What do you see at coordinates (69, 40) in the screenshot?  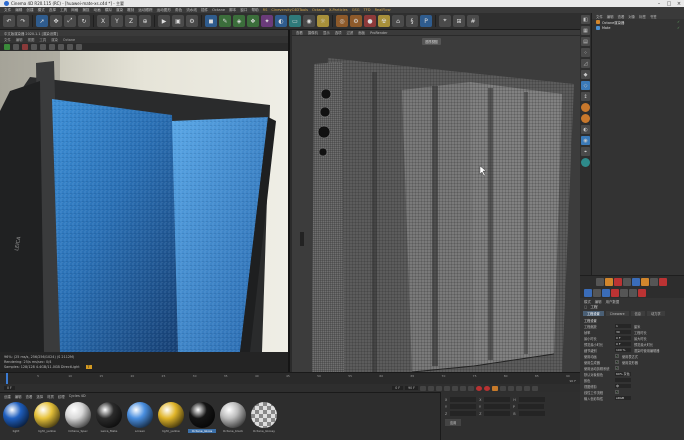 I see `render-menu-item: Octane` at bounding box center [69, 40].